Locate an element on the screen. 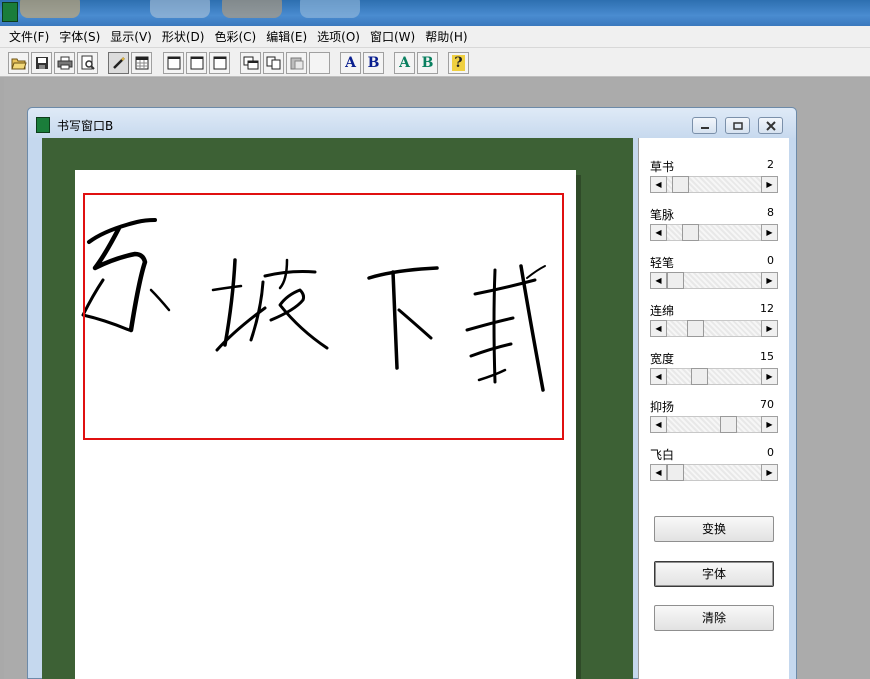  copy-icon is located at coordinates (273, 63).